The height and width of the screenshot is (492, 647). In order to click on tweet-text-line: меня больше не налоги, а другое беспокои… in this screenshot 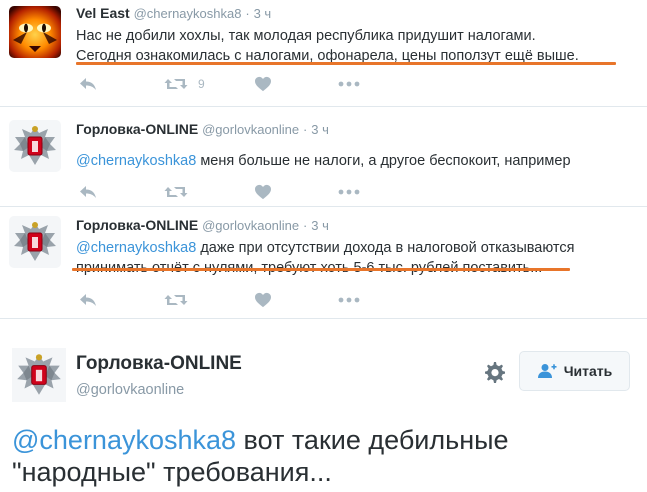, I will do `click(383, 161)`.